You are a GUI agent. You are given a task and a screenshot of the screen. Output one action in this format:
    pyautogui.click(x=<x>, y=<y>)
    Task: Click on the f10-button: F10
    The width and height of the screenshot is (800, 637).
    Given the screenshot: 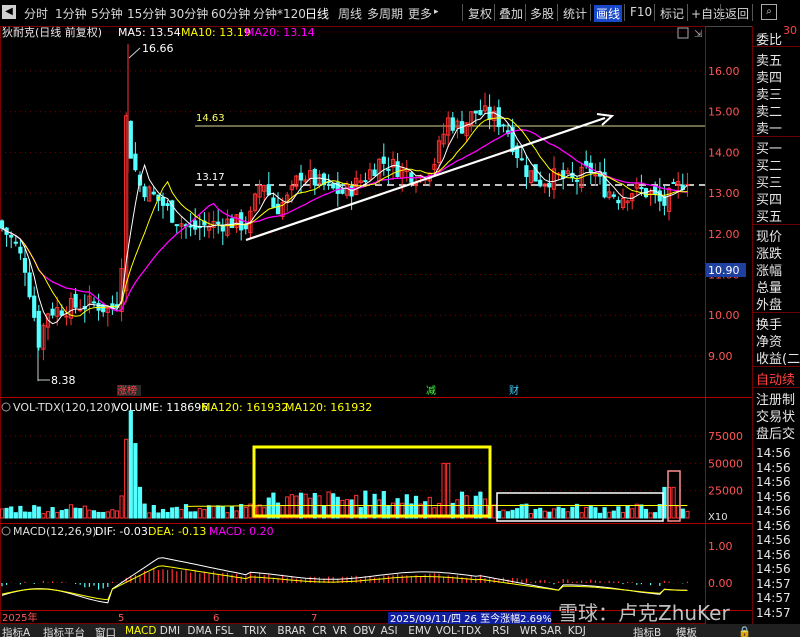 What is the action you would take?
    pyautogui.click(x=641, y=12)
    